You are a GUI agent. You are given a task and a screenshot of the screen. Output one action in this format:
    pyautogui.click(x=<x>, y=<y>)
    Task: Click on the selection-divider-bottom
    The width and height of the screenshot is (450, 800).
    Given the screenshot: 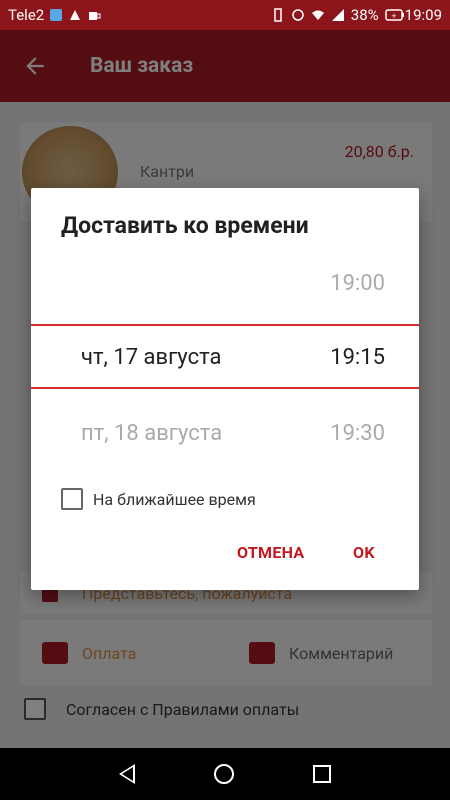 What is the action you would take?
    pyautogui.click(x=225, y=388)
    